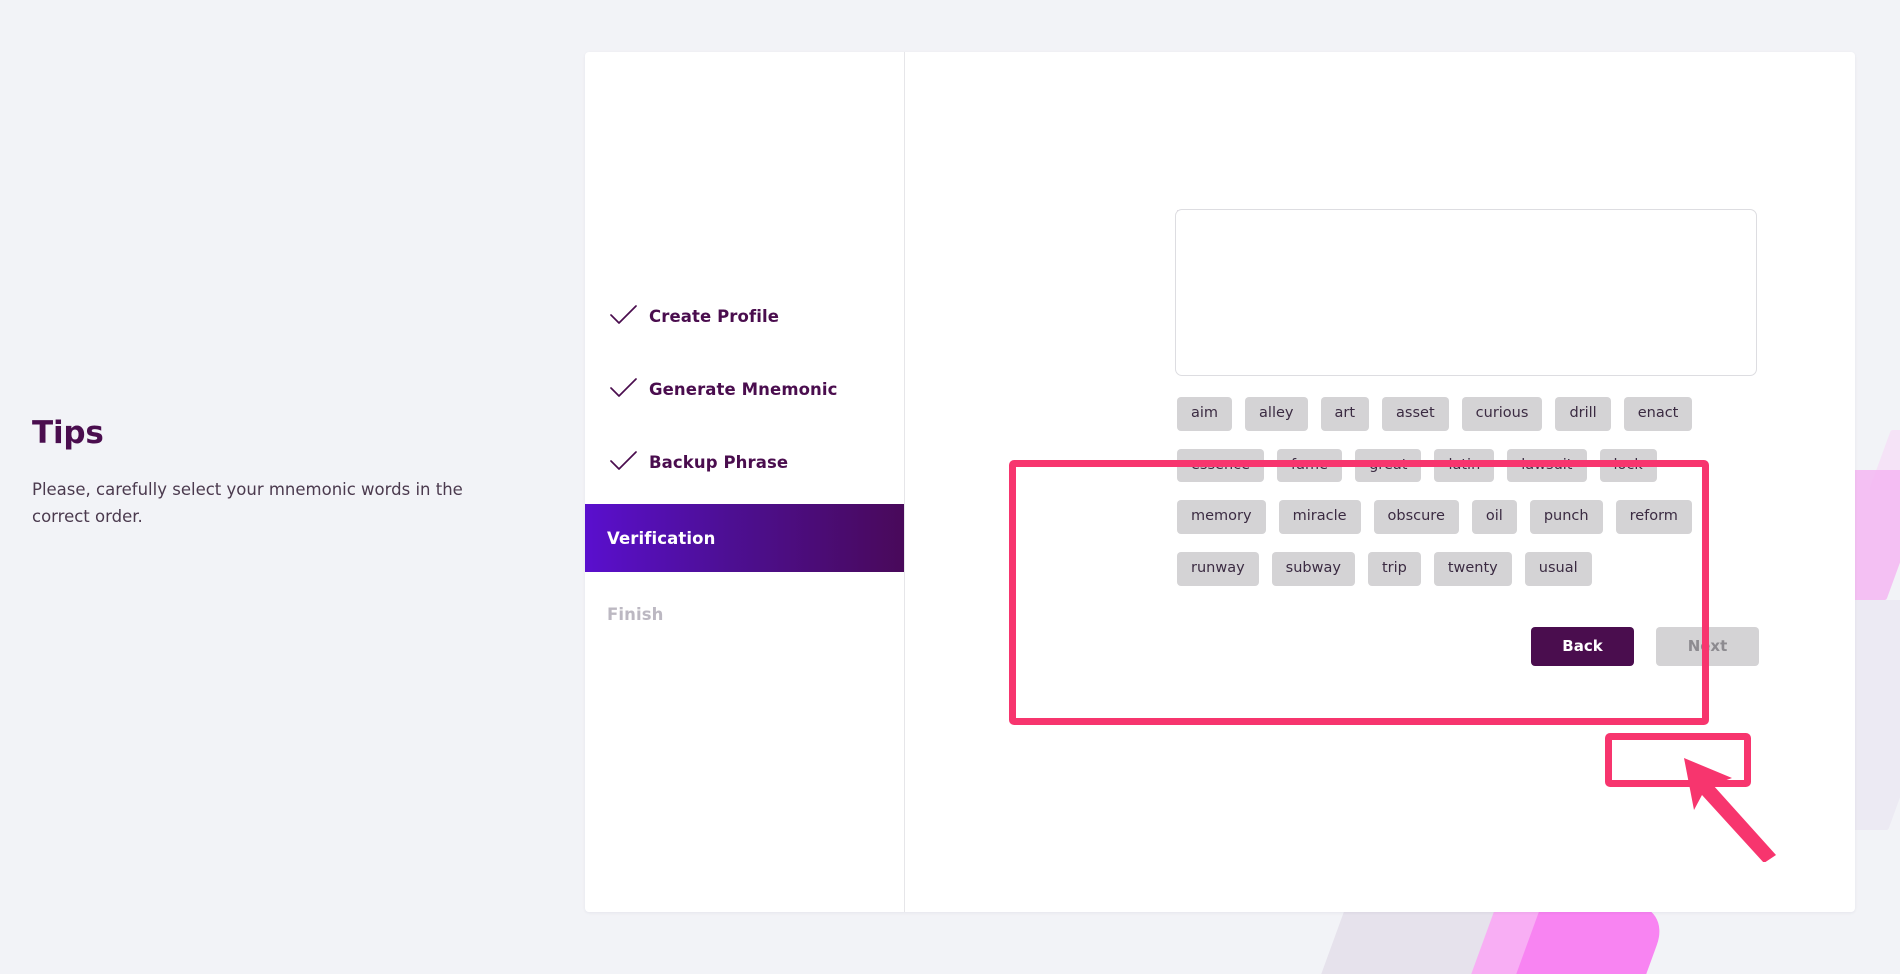 This screenshot has height=974, width=1900. I want to click on word-chip: lawsuit, so click(1547, 465).